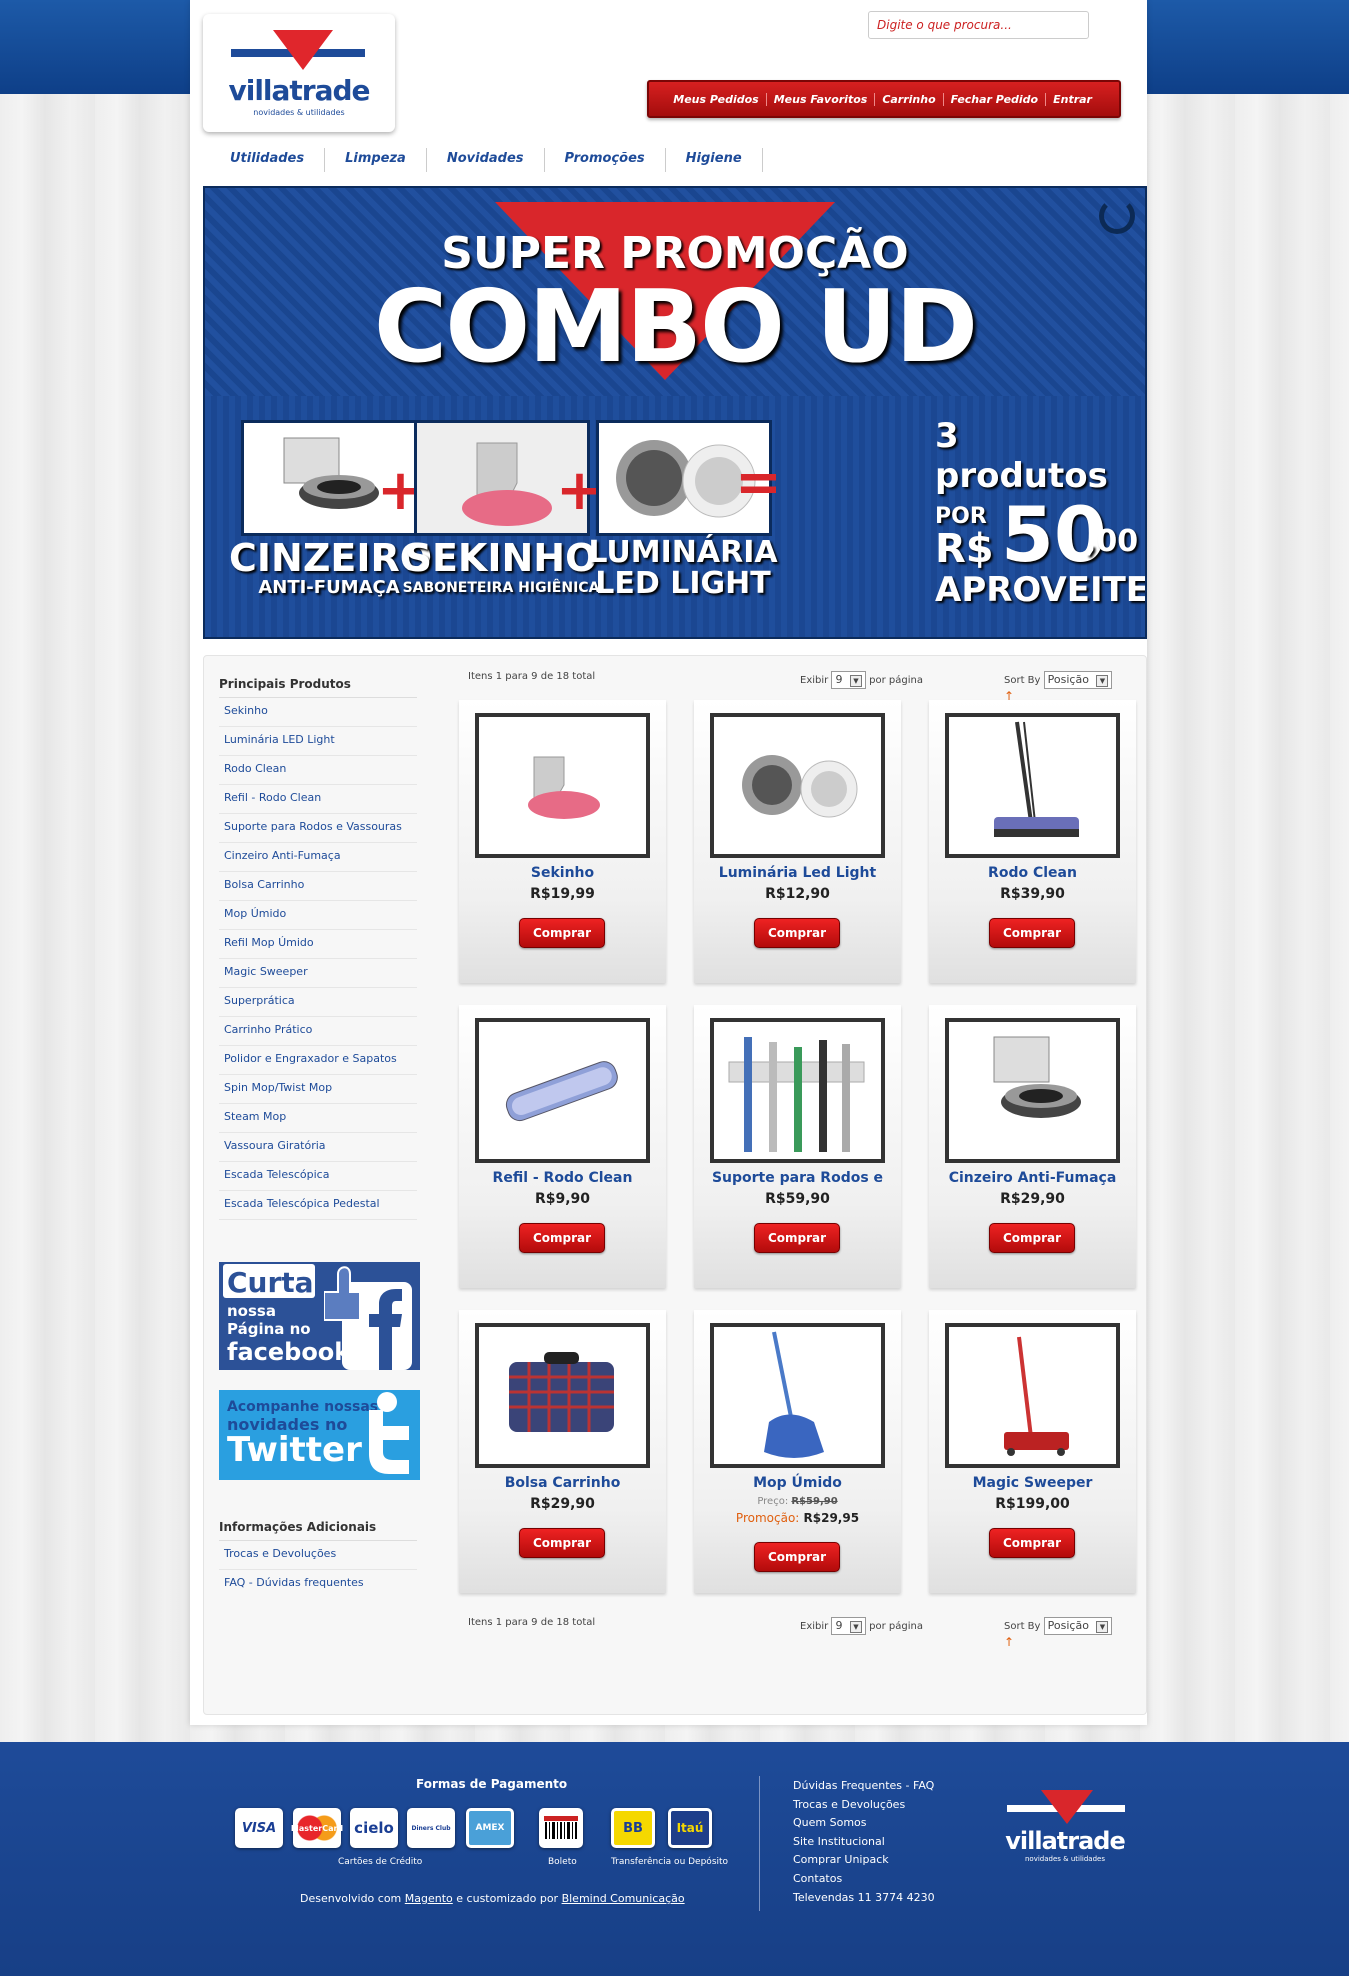  What do you see at coordinates (318, 1147) in the screenshot?
I see `sidebar-item: Vassoura Giratória` at bounding box center [318, 1147].